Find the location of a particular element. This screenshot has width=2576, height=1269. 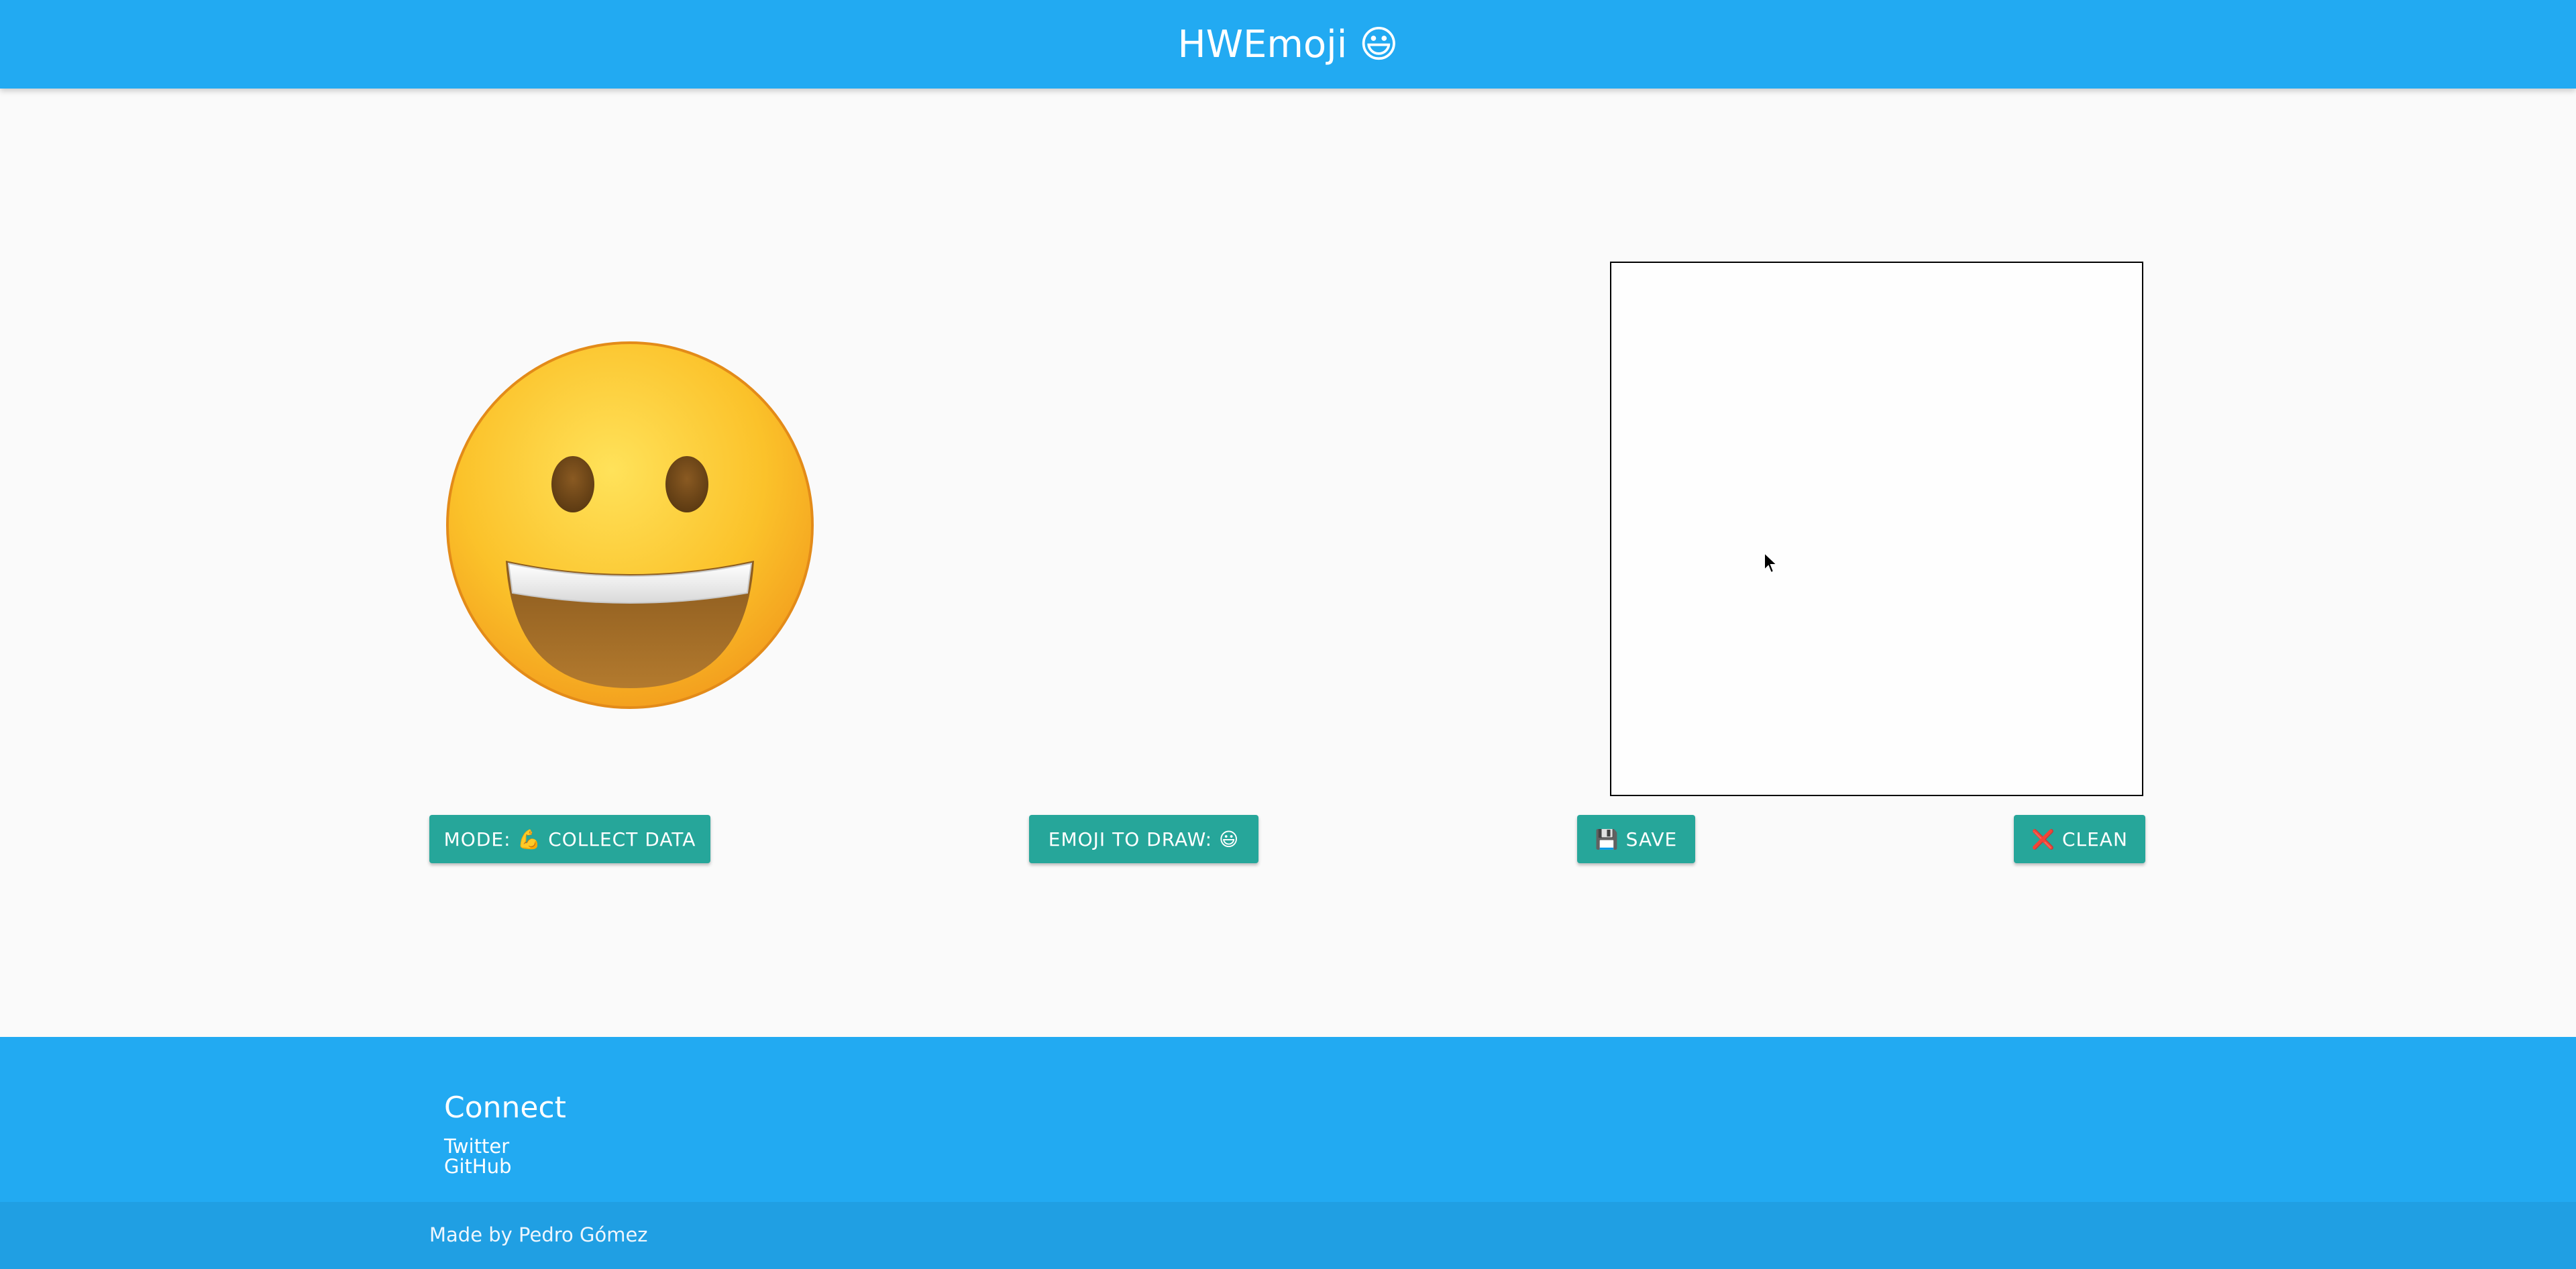

twitter-link: Twitter is located at coordinates (476, 1146).